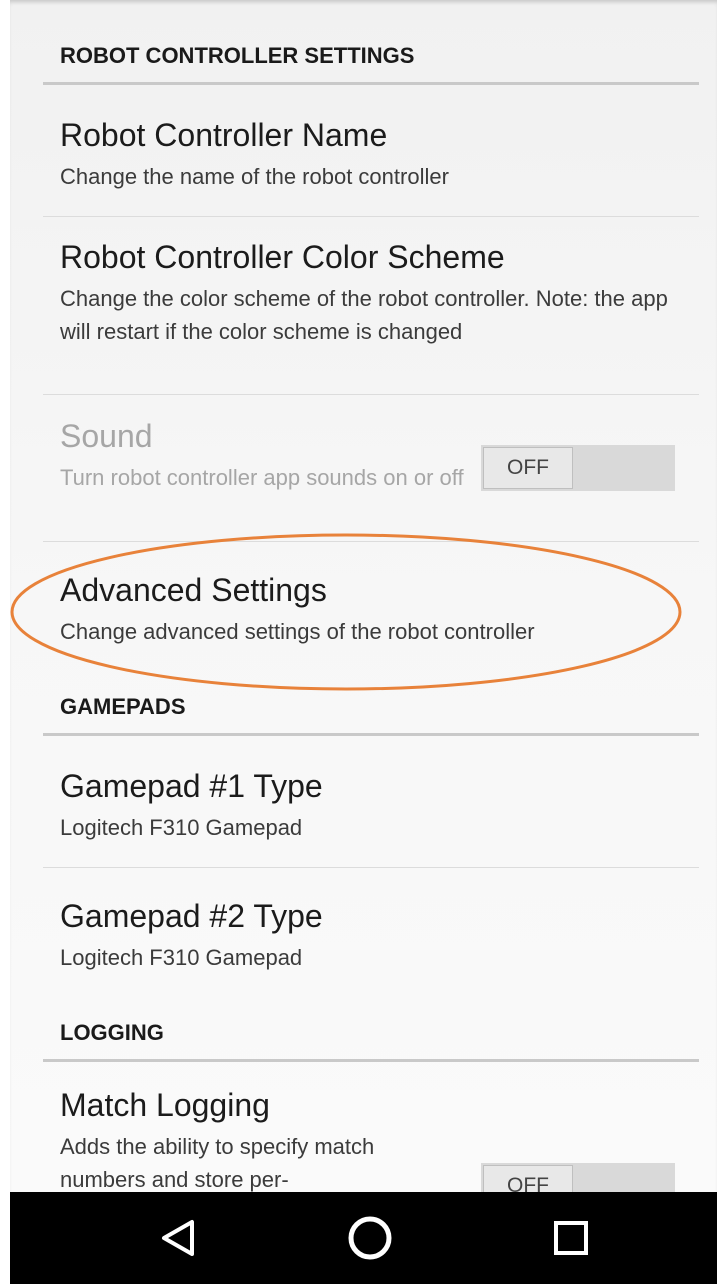  I want to click on pref-title: Sound, so click(106, 436).